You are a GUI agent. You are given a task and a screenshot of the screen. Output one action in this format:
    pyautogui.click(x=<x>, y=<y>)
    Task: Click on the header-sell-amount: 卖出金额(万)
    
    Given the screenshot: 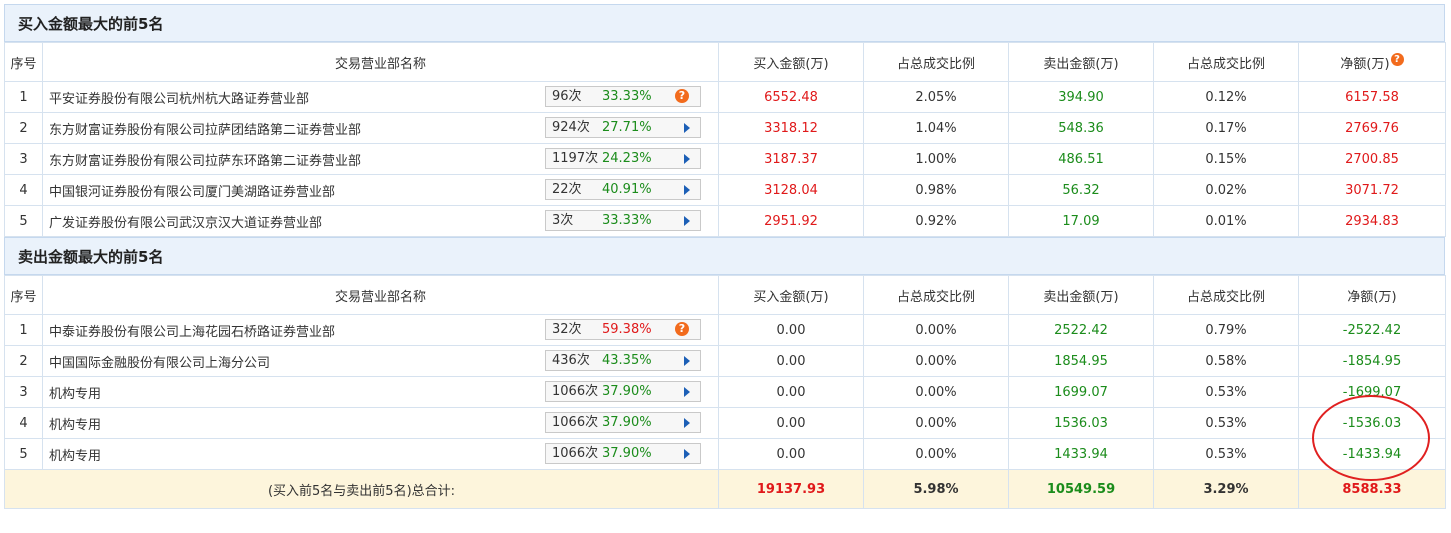 What is the action you would take?
    pyautogui.click(x=1081, y=62)
    